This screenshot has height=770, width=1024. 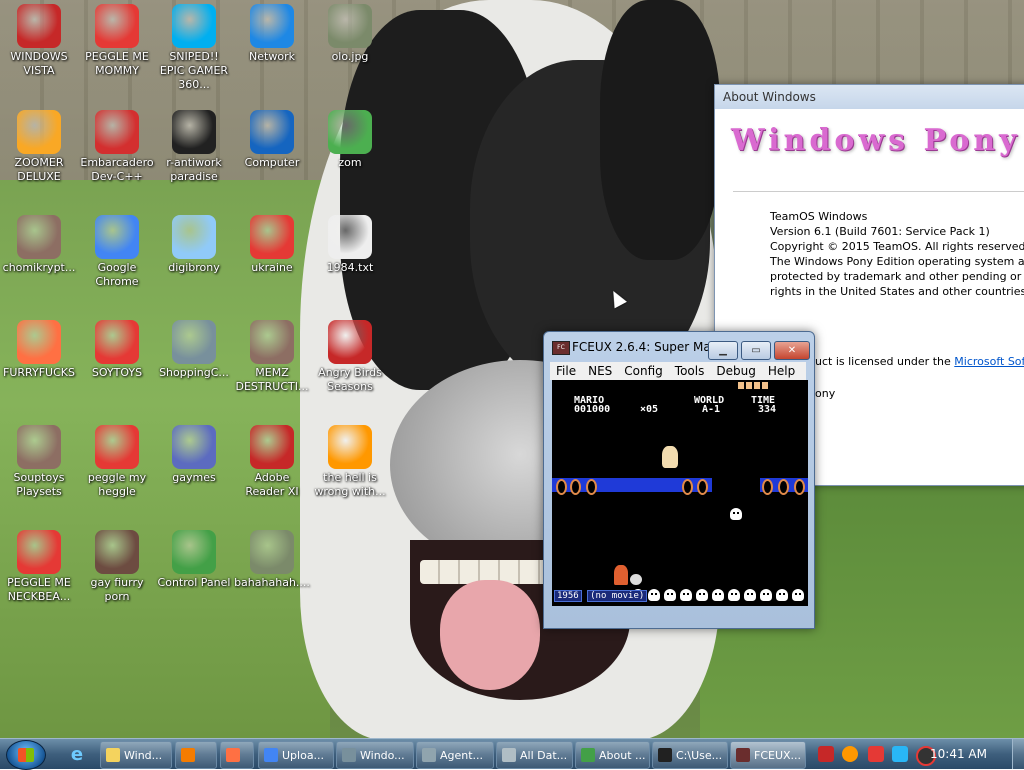 I want to click on maximize-button: ▭, so click(x=756, y=350).